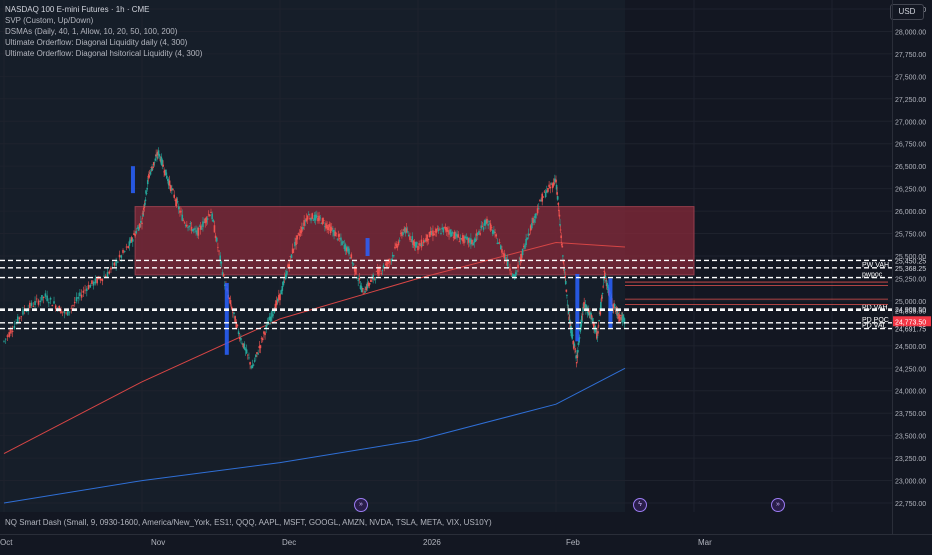  What do you see at coordinates (103, 9) in the screenshot?
I see `symbol-title: NASDAQ 100 E-mini Futures · 1h · CME` at bounding box center [103, 9].